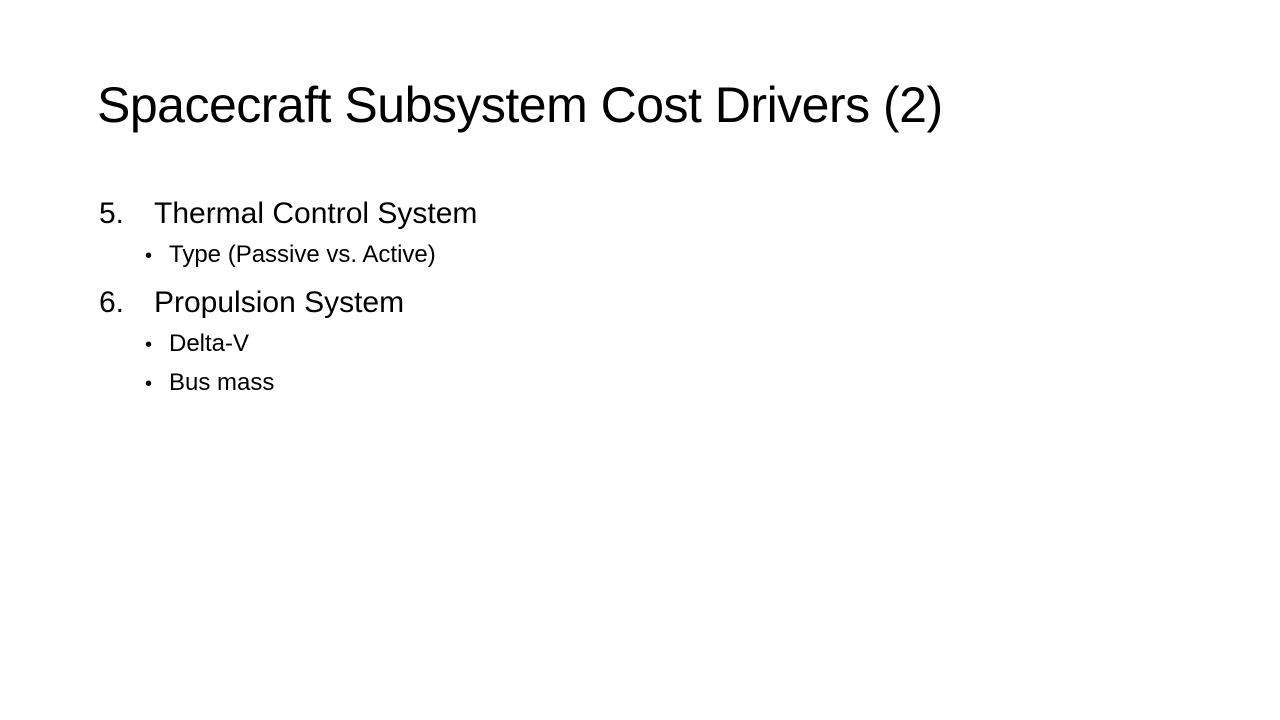  What do you see at coordinates (222, 382) in the screenshot?
I see `sub-bullet-text: Bus mass` at bounding box center [222, 382].